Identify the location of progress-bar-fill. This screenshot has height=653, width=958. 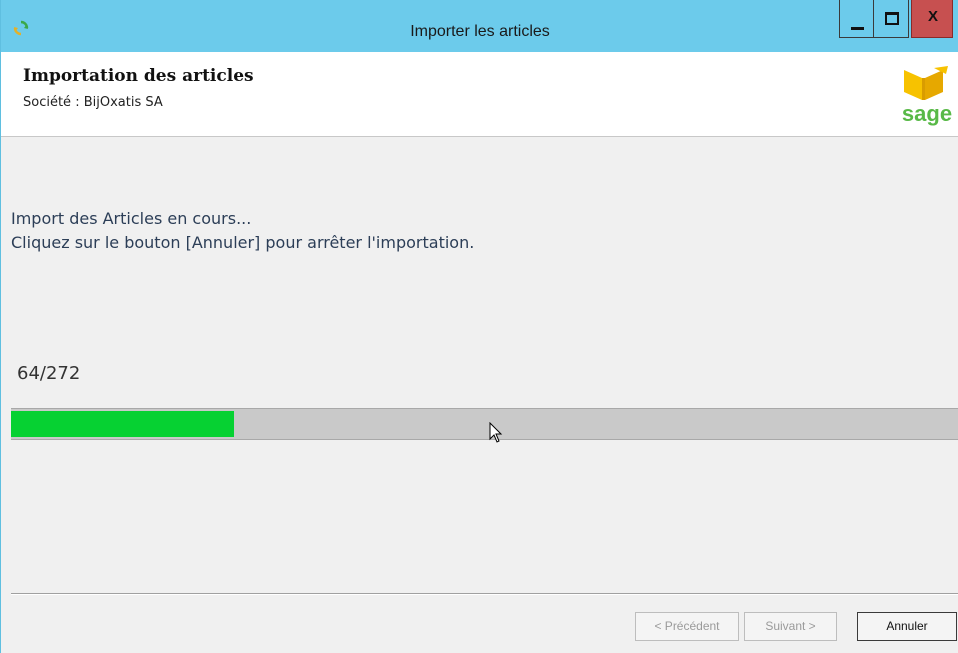
(122, 424).